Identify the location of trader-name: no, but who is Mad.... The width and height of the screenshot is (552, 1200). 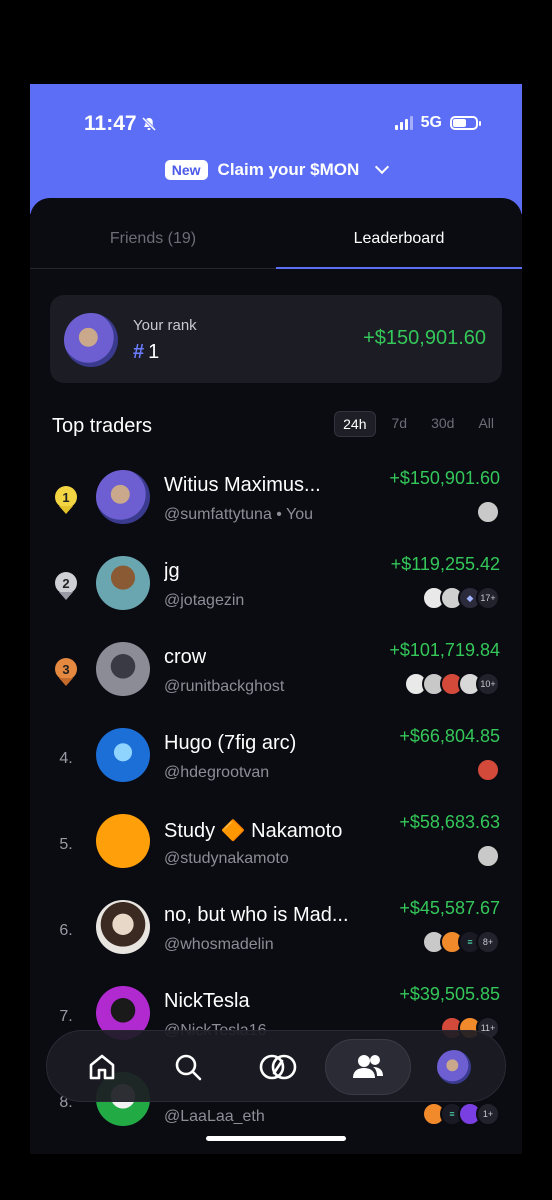
(256, 915).